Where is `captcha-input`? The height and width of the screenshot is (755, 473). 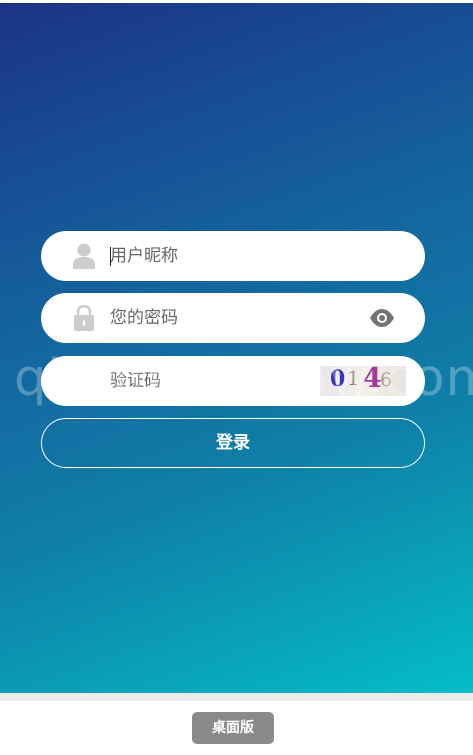
captcha-input is located at coordinates (230, 381).